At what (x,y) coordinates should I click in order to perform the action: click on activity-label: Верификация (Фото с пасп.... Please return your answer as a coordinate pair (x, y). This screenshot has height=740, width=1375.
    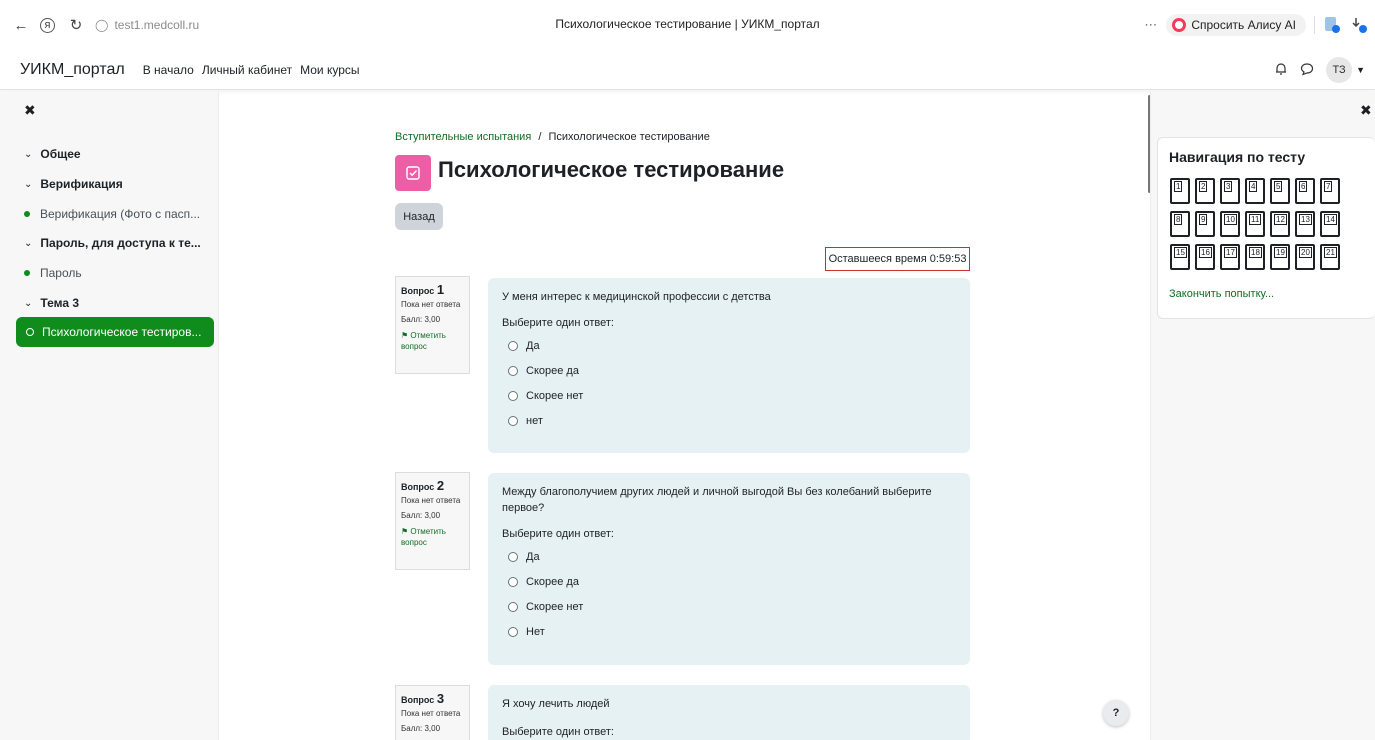
    Looking at the image, I should click on (120, 214).